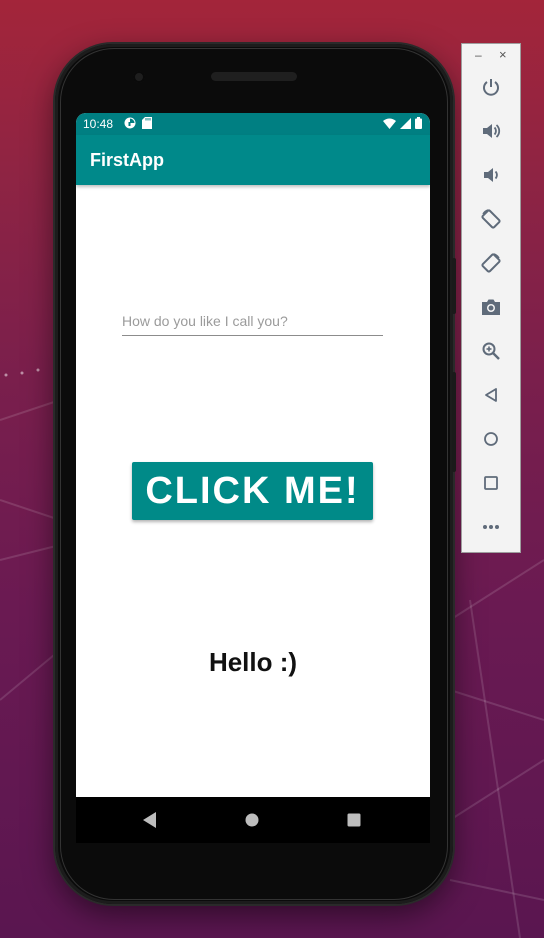 The height and width of the screenshot is (938, 544). Describe the element at coordinates (389, 123) in the screenshot. I see `wifi-icon` at that location.